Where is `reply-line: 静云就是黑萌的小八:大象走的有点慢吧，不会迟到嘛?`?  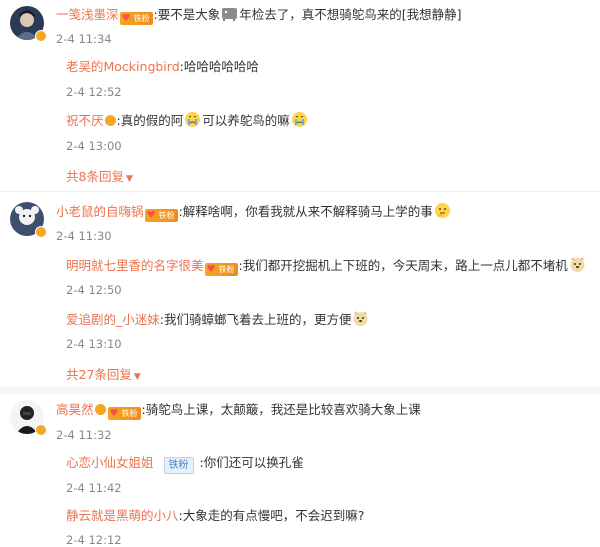 reply-line: 静云就是黑萌的小八:大象走的有点慢吧，不会迟到嘛? is located at coordinates (215, 516).